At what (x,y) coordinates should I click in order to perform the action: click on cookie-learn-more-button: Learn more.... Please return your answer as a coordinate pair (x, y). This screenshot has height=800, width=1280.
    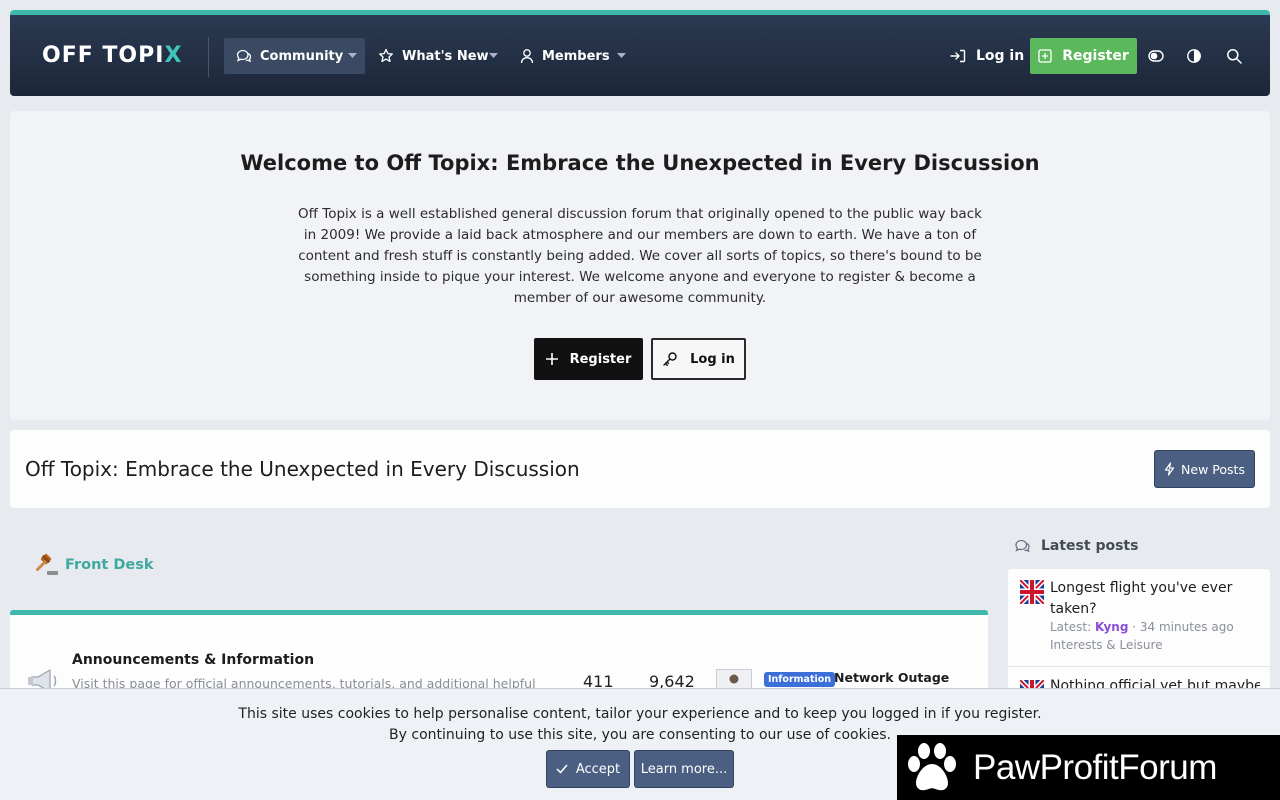
    Looking at the image, I should click on (684, 769).